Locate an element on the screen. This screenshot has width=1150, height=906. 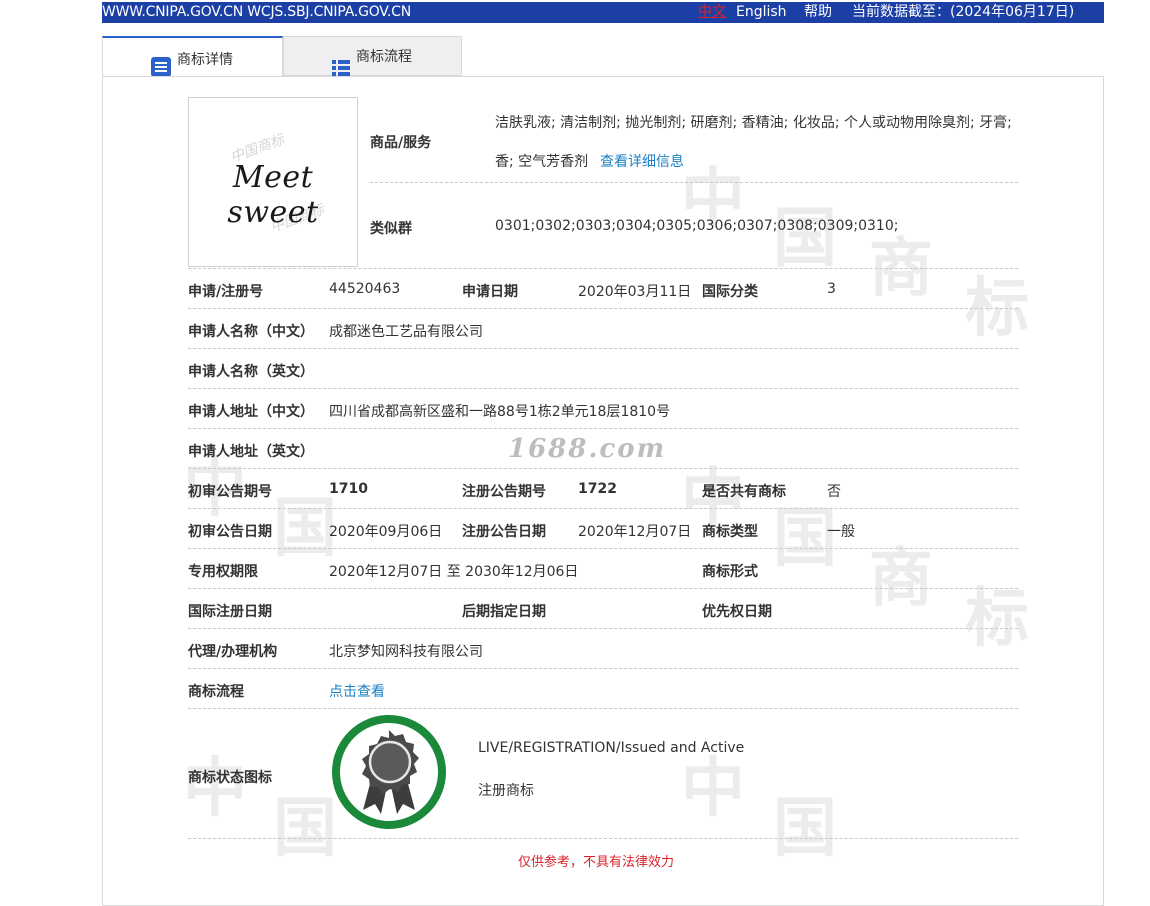
address-en-label: 申请人地址（英文） is located at coordinates (251, 452).